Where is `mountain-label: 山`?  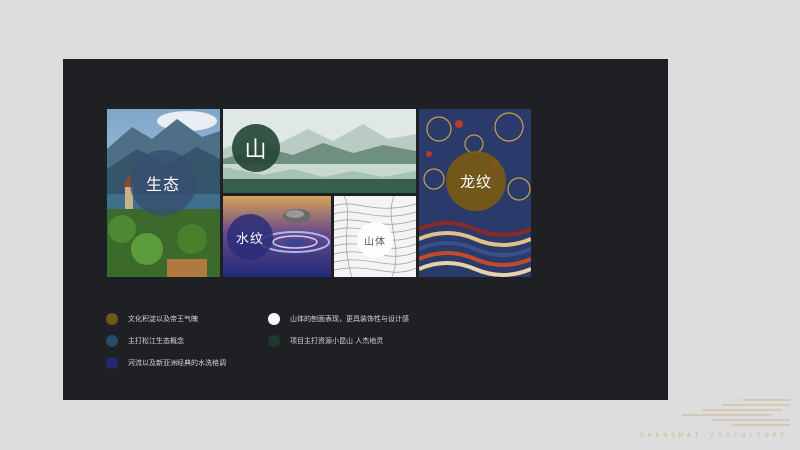
mountain-label: 山 is located at coordinates (256, 150).